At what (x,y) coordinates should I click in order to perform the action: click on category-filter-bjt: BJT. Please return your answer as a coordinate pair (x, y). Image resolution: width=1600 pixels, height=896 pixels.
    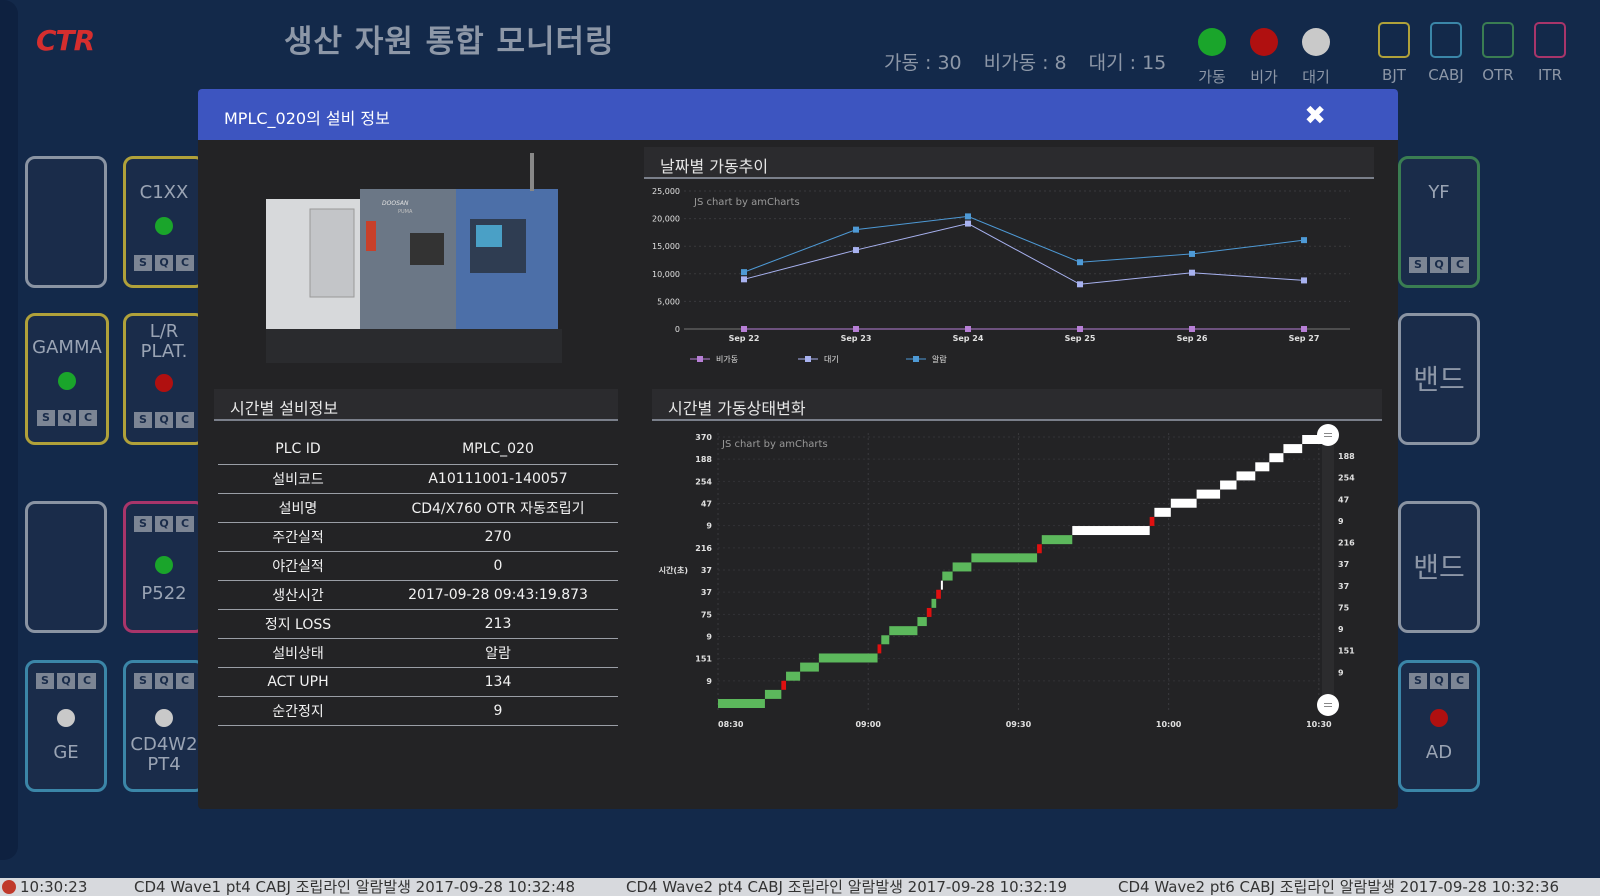
    Looking at the image, I should click on (1394, 53).